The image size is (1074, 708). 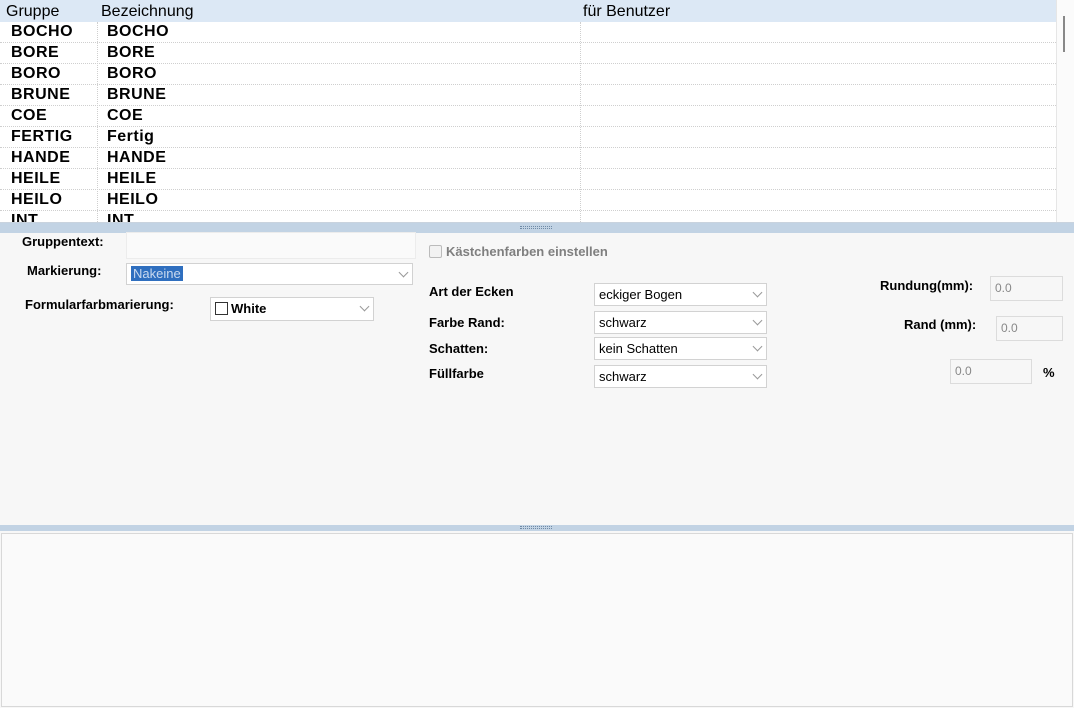 I want to click on cell-gruppe: HANDE, so click(x=41, y=157).